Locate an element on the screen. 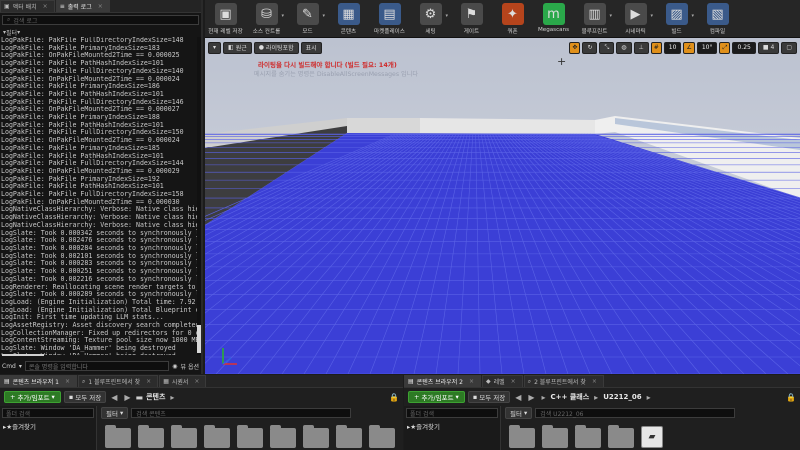 The width and height of the screenshot is (800, 450). toolbar-button-gate: ⚑ 게이트 is located at coordinates (471, 19).